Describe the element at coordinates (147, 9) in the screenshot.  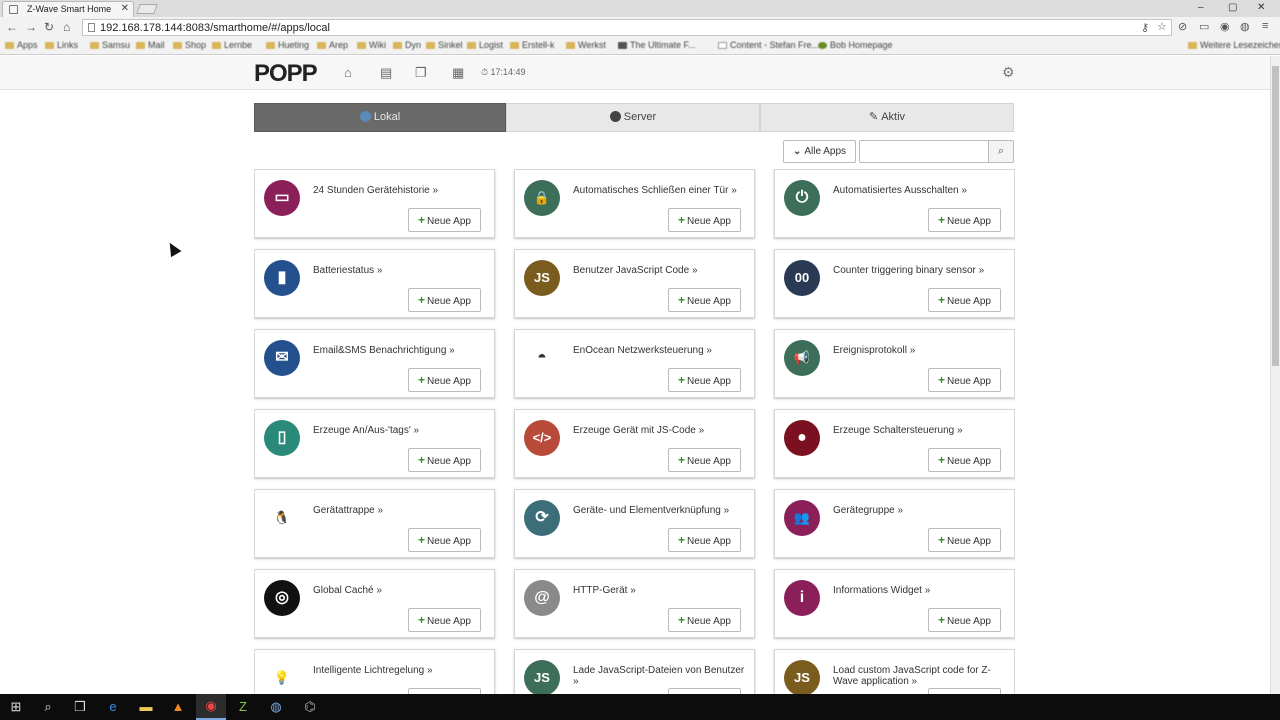
I see `new-tab-button` at that location.